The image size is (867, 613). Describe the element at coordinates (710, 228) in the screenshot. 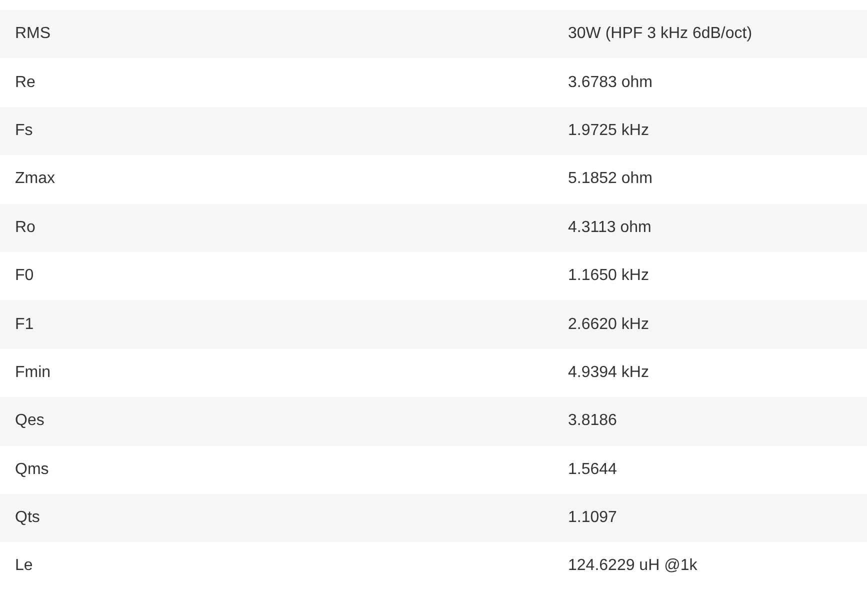

I see `value-cell: 4.3113 ohm` at that location.